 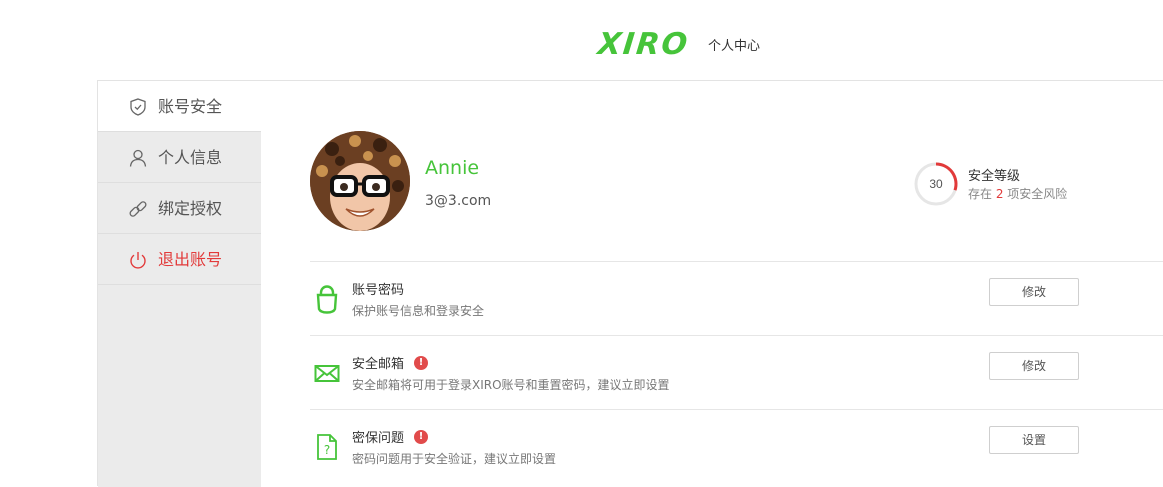 I want to click on sidebar-item-label: 绑定授权, so click(x=190, y=208).